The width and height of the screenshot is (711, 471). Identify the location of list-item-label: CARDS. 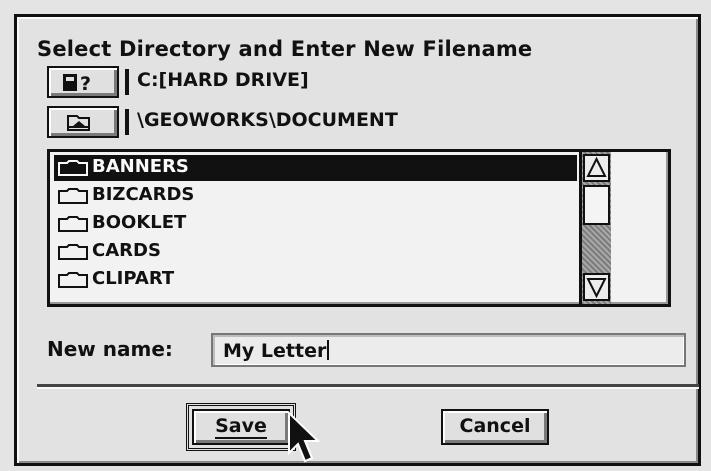
(126, 250).